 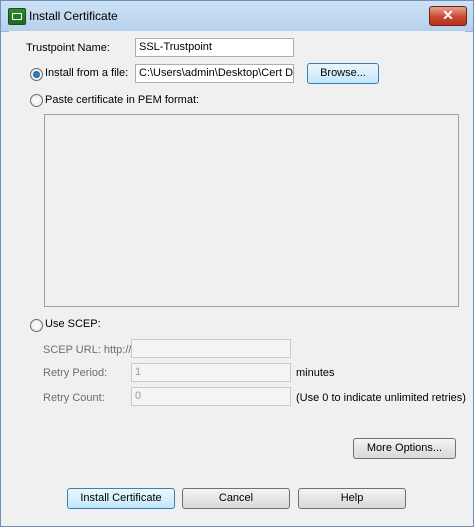 What do you see at coordinates (73, 324) in the screenshot?
I see `use-scep-label: Use SCEP:` at bounding box center [73, 324].